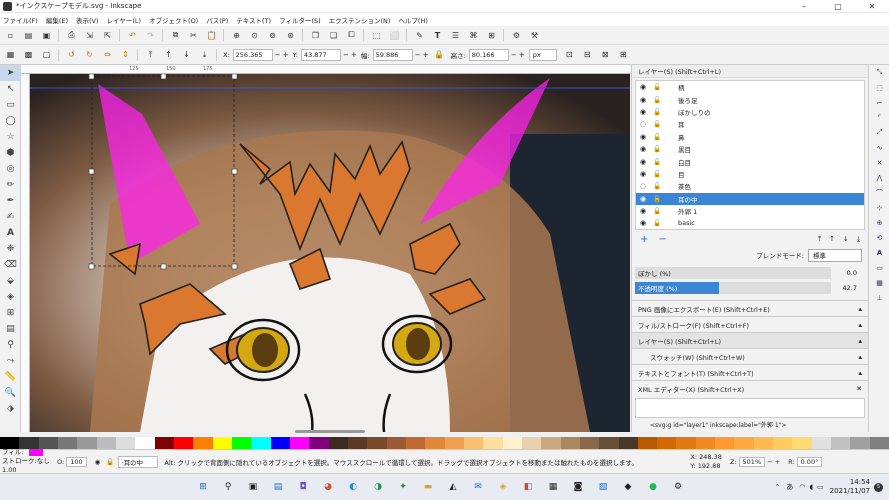 This screenshot has width=889, height=500. What do you see at coordinates (587, 54) in the screenshot?
I see `scale-radii-icon: ⊟` at bounding box center [587, 54].